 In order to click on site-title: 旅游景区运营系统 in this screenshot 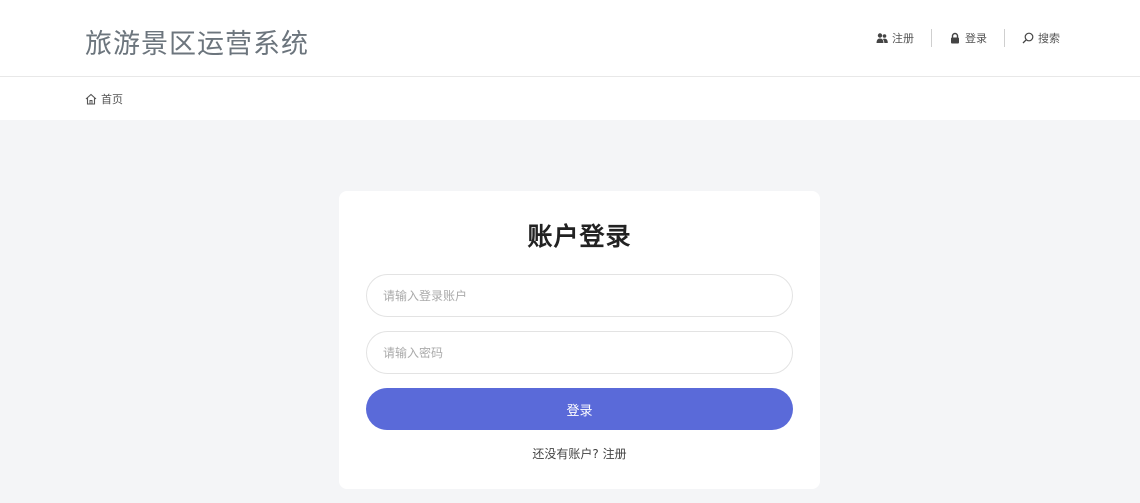, I will do `click(197, 41)`.